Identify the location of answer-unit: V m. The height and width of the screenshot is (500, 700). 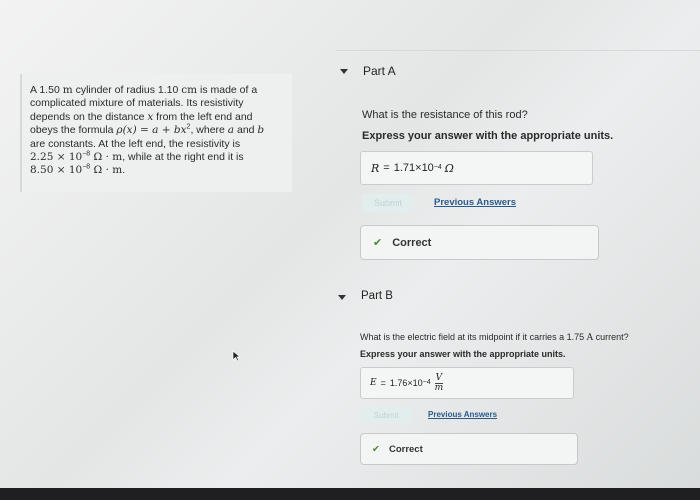
(439, 382).